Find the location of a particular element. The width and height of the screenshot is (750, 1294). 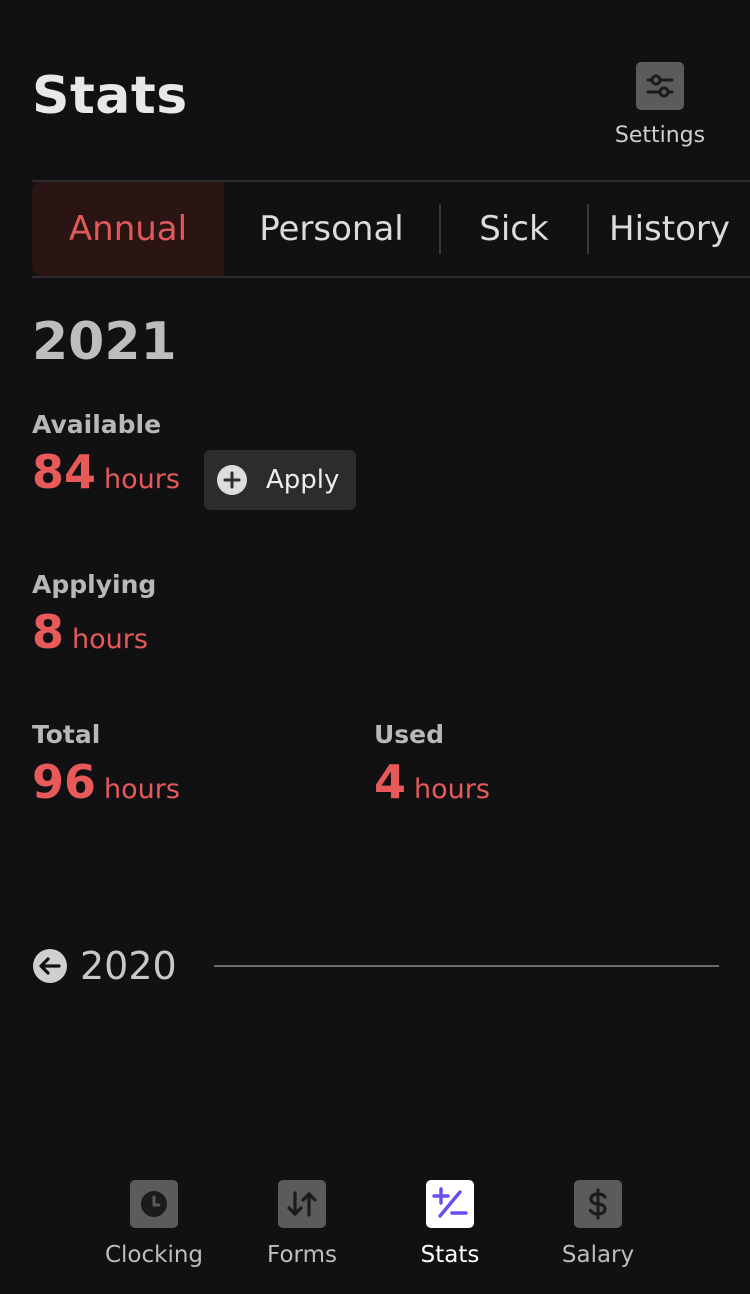

apply-label: Apply is located at coordinates (303, 480).